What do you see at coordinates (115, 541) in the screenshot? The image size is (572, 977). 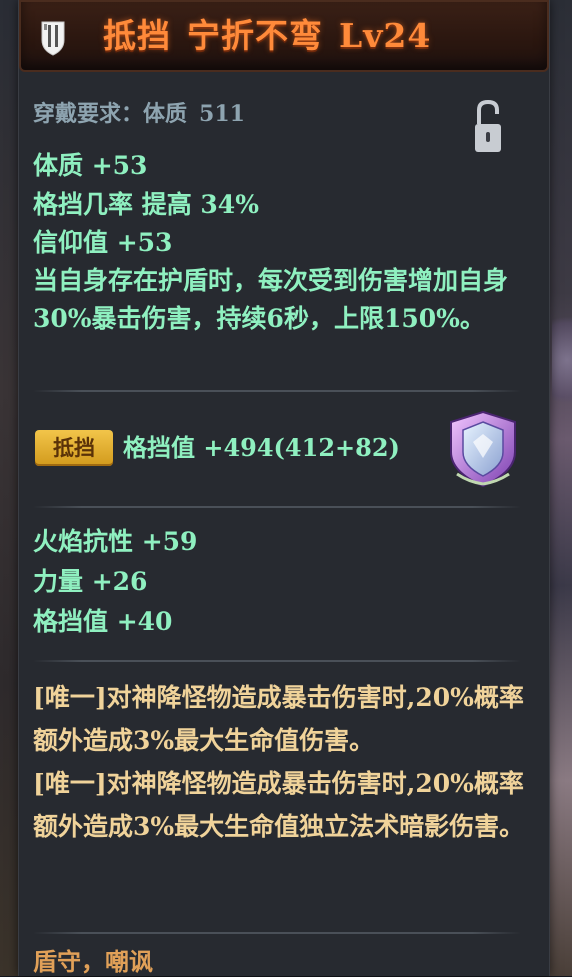 I see `stat-fire-resistance: 火焰抗性 +59` at bounding box center [115, 541].